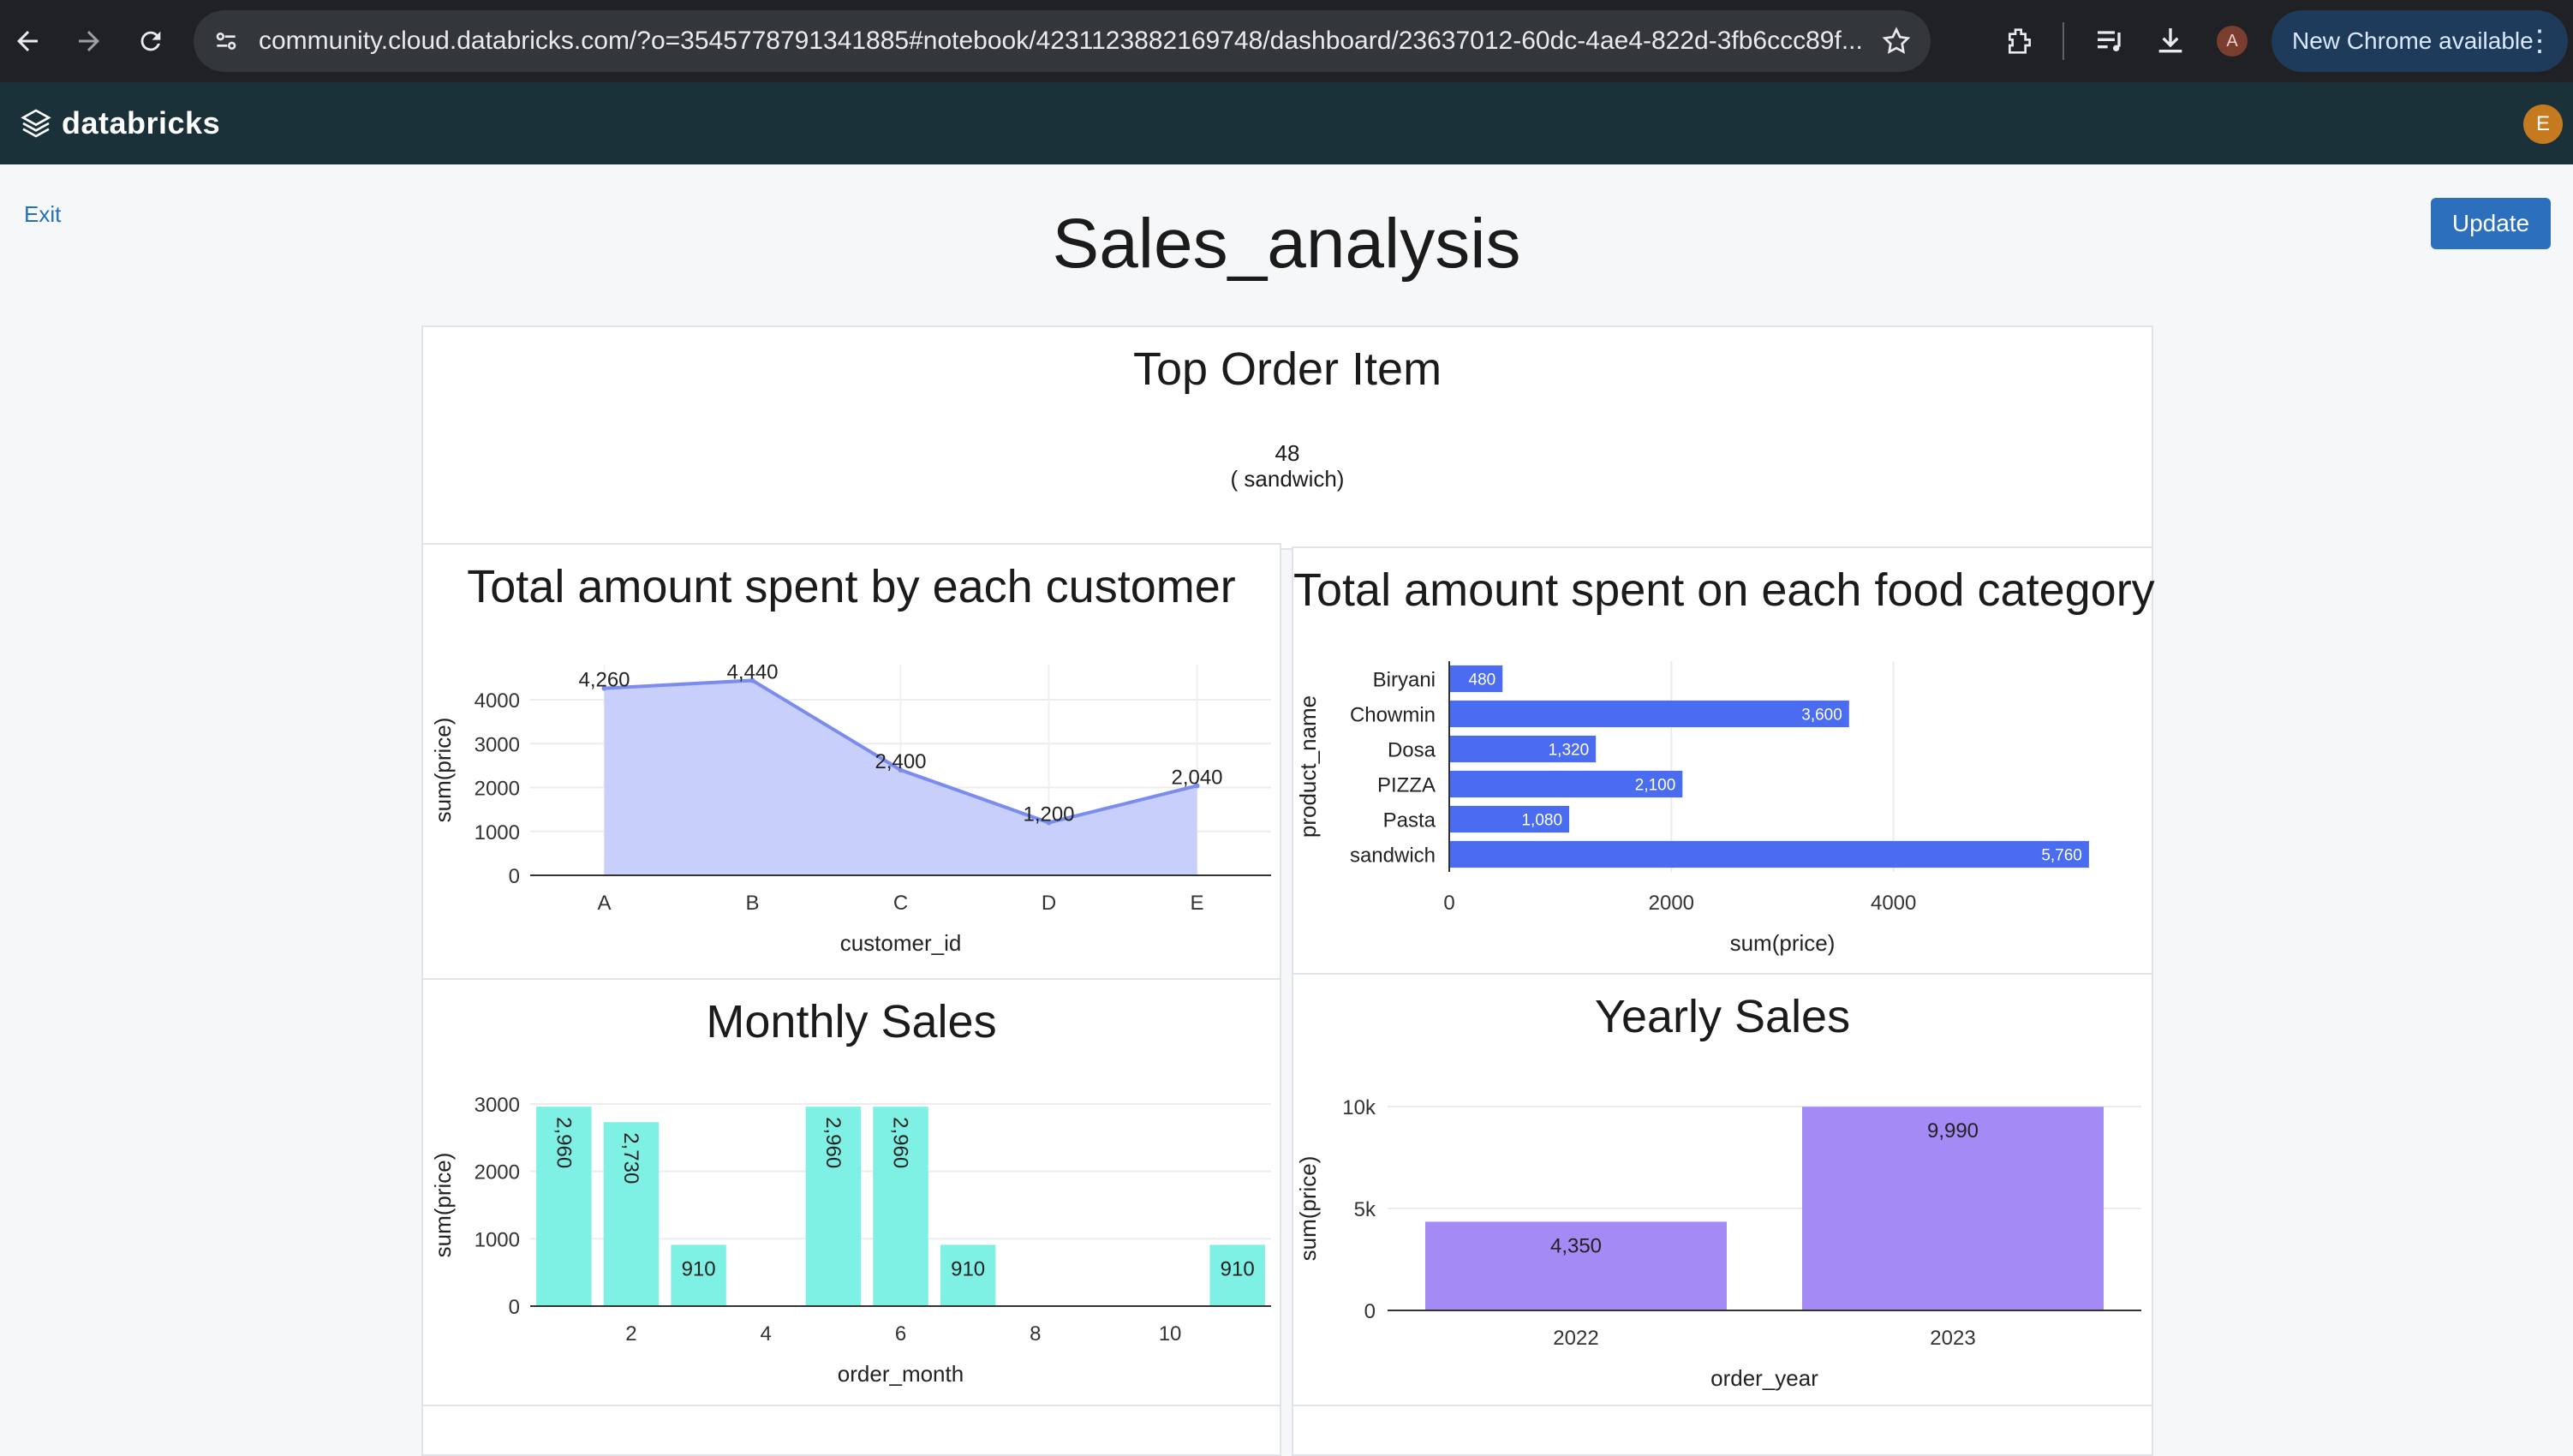 The image size is (2573, 1456). I want to click on x-tick-label: 4000, so click(1893, 904).